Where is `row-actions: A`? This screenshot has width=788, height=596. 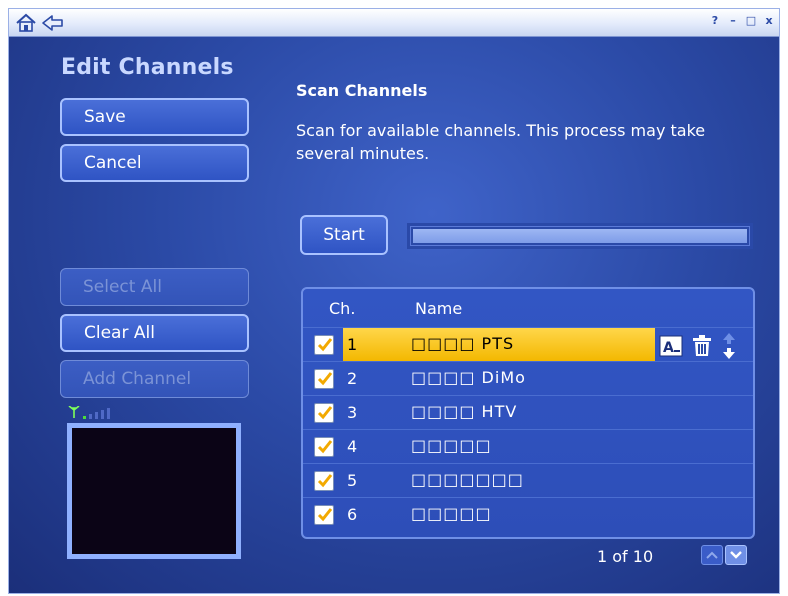 row-actions: A is located at coordinates (698, 348).